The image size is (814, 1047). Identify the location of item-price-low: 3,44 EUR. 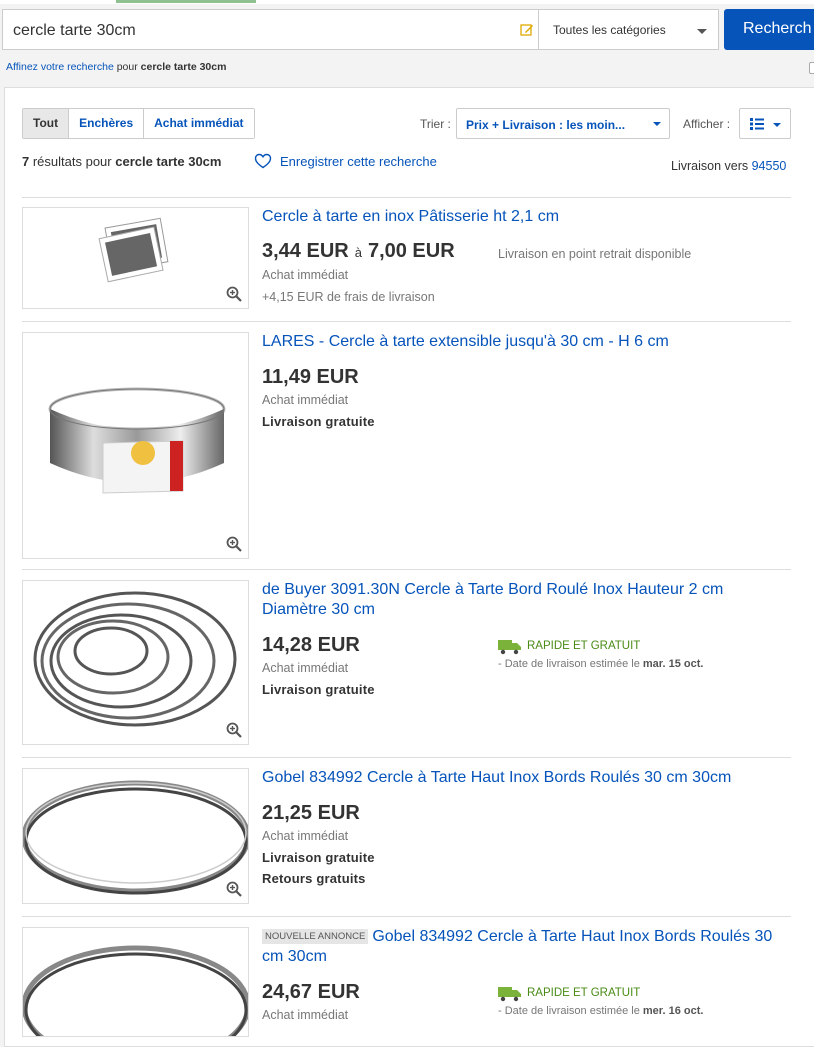
(305, 251).